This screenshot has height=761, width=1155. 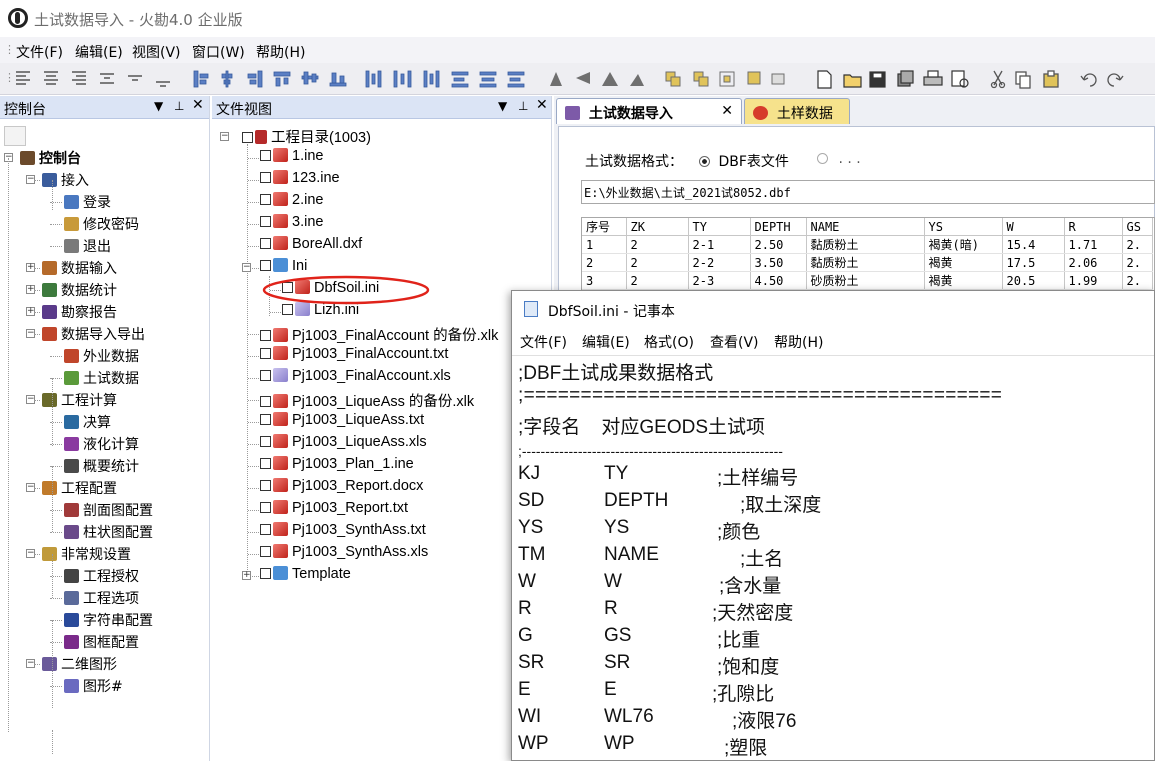 I want to click on console-tree-item: 登录, so click(x=87, y=202).